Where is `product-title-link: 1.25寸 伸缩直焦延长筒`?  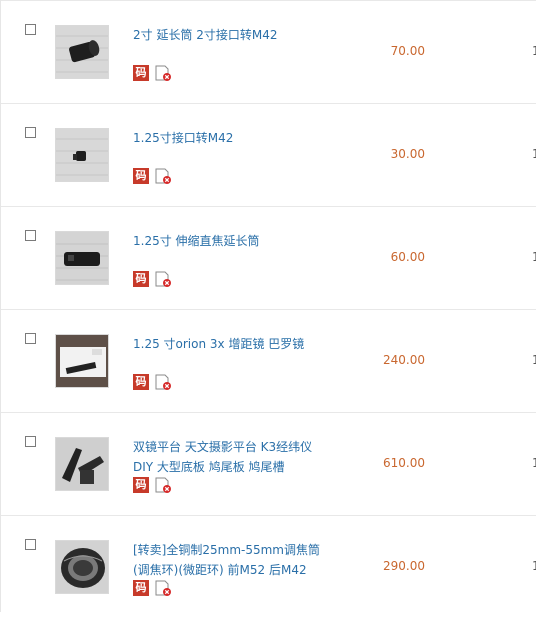 product-title-link: 1.25寸 伸缩直焦延长筒 is located at coordinates (233, 241).